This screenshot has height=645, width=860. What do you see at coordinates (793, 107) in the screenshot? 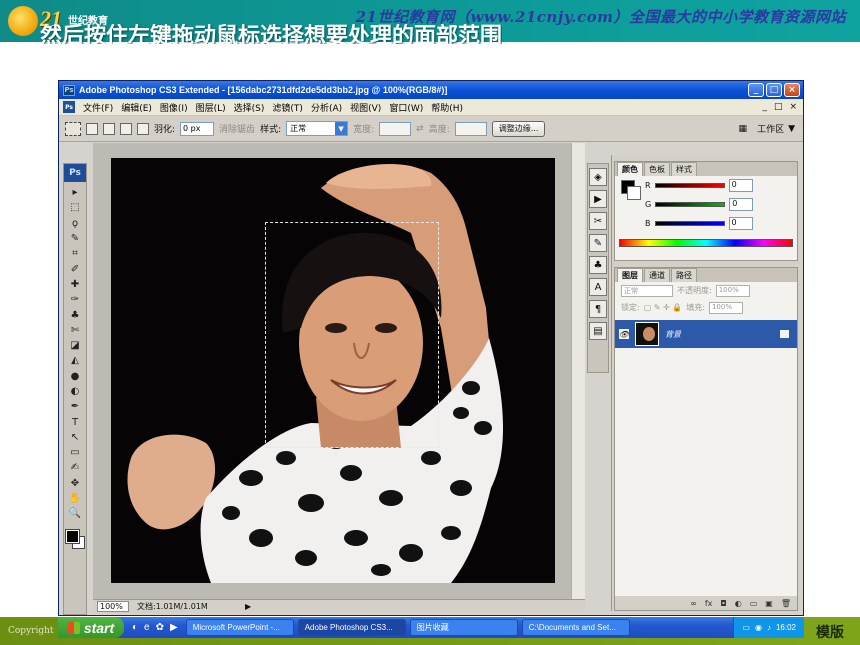
I see `doc-close-button: ×` at bounding box center [793, 107].